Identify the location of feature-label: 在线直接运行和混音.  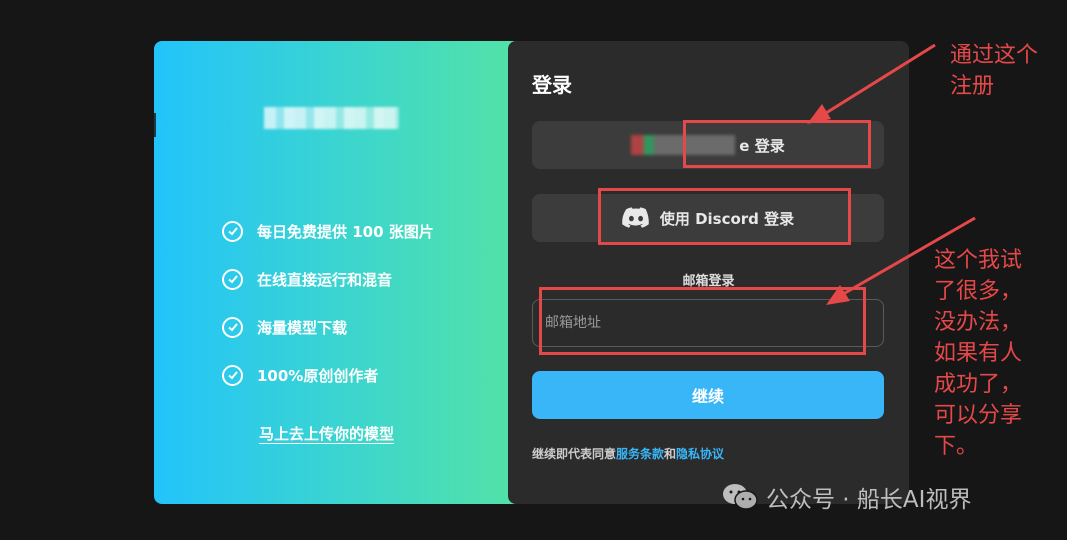
(325, 279).